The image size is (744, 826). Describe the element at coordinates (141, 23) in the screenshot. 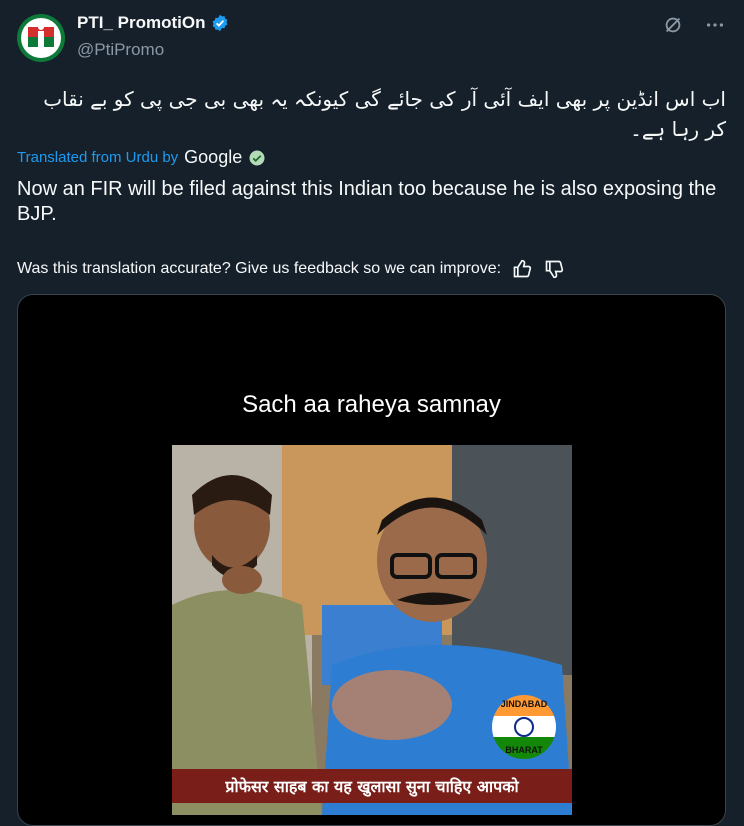

I see `author-display-name: PTI_ PromotiOn` at that location.